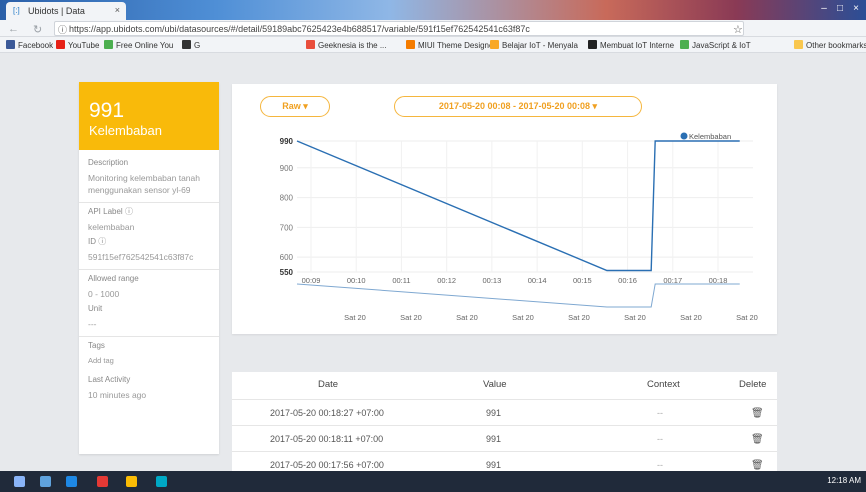 Image resolution: width=866 pixels, height=492 pixels. I want to click on close-window-icon: ×, so click(856, 9).